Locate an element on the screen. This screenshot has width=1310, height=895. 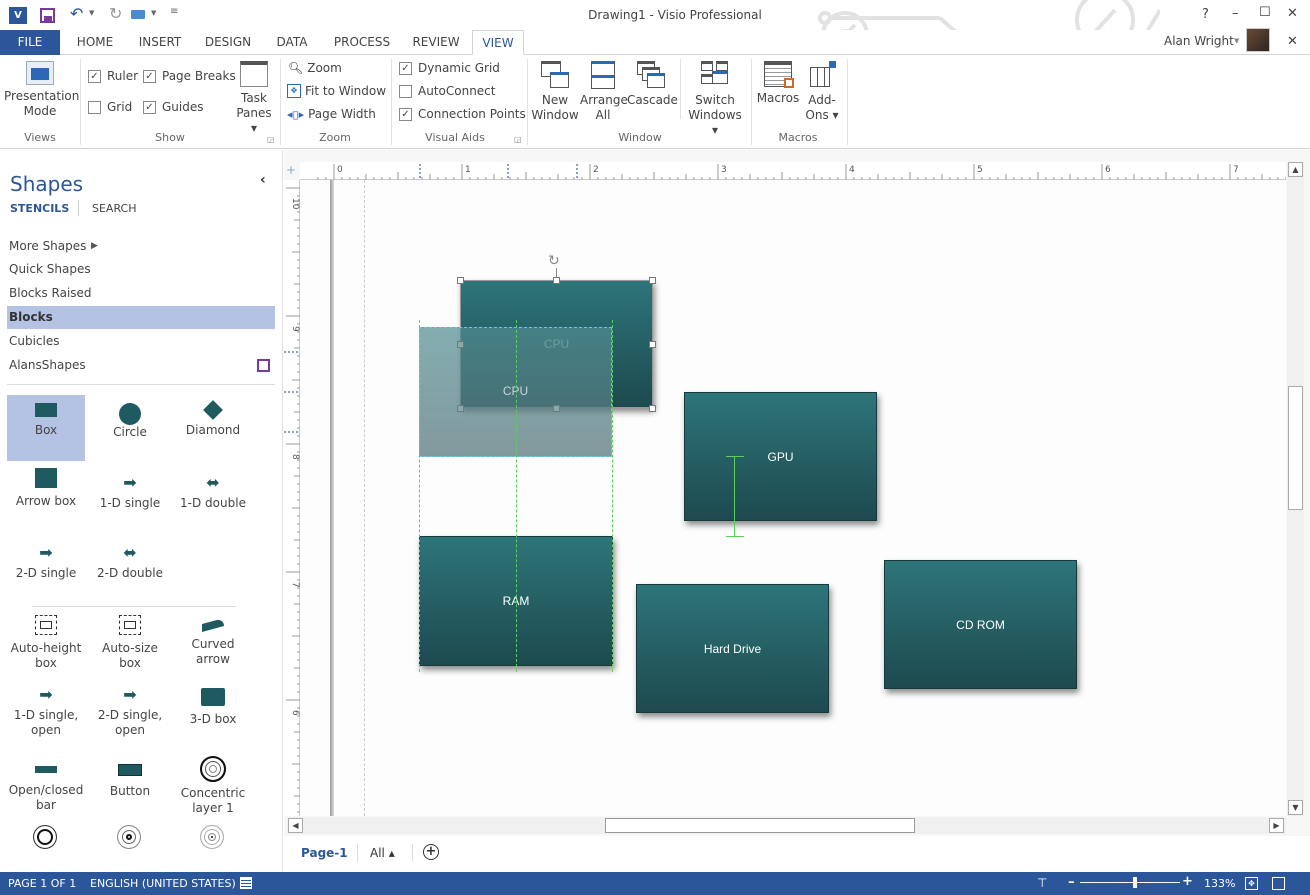
switch-windows-button: Switch Windows ▾ is located at coordinates (715, 99).